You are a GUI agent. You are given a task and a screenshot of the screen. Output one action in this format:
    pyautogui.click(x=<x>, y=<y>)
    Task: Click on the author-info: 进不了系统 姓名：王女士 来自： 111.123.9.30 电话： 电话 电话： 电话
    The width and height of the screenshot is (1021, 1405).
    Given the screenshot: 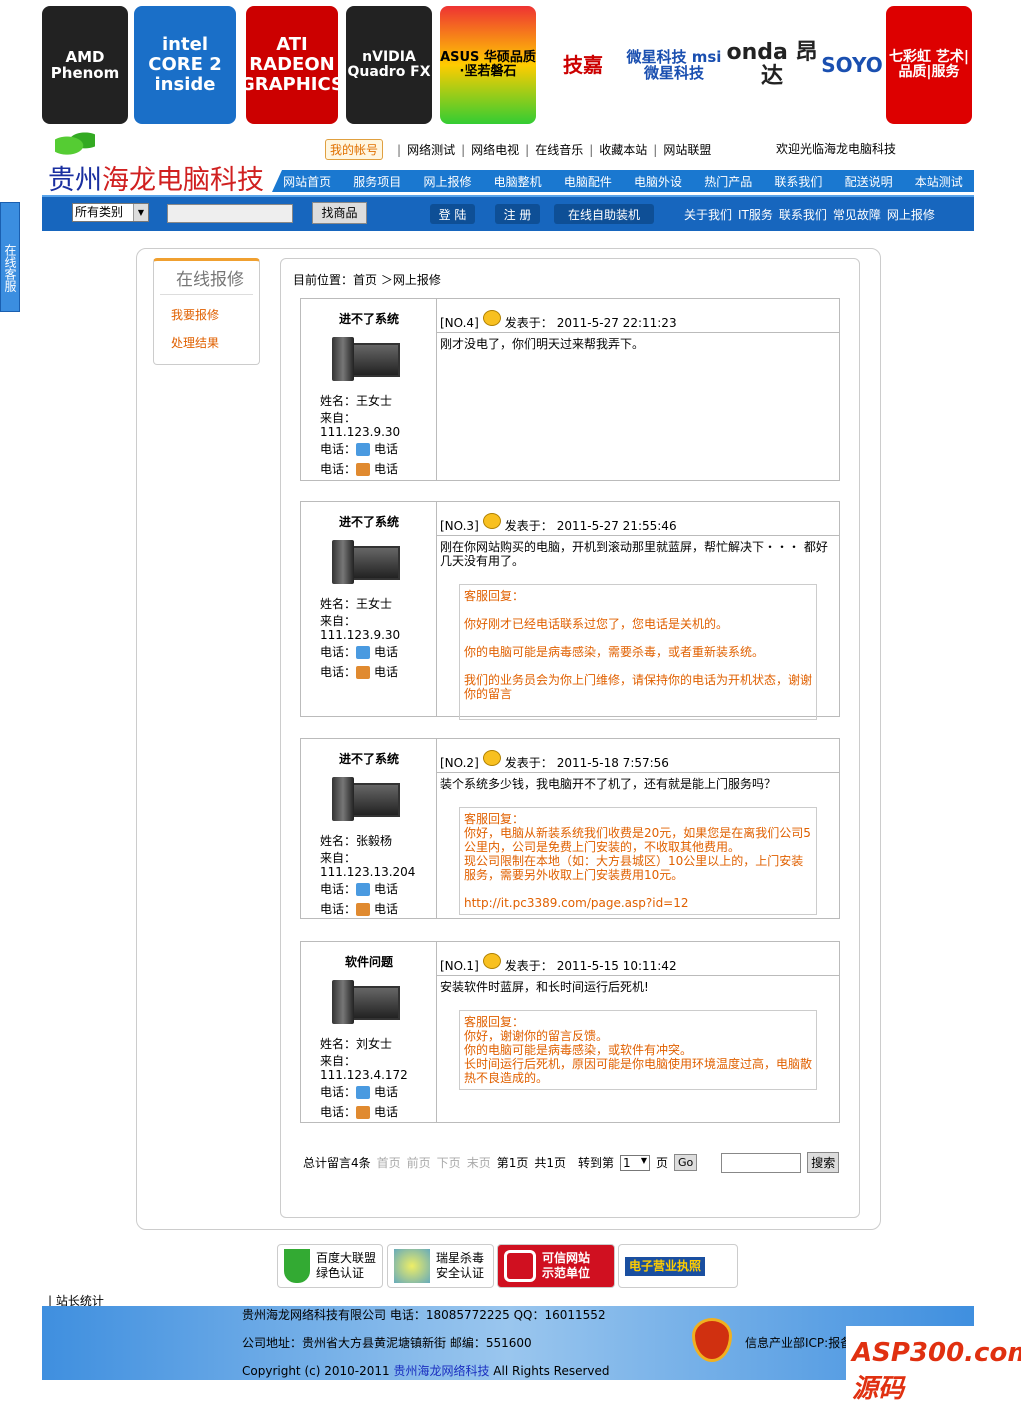 What is the action you would take?
    pyautogui.click(x=369, y=389)
    